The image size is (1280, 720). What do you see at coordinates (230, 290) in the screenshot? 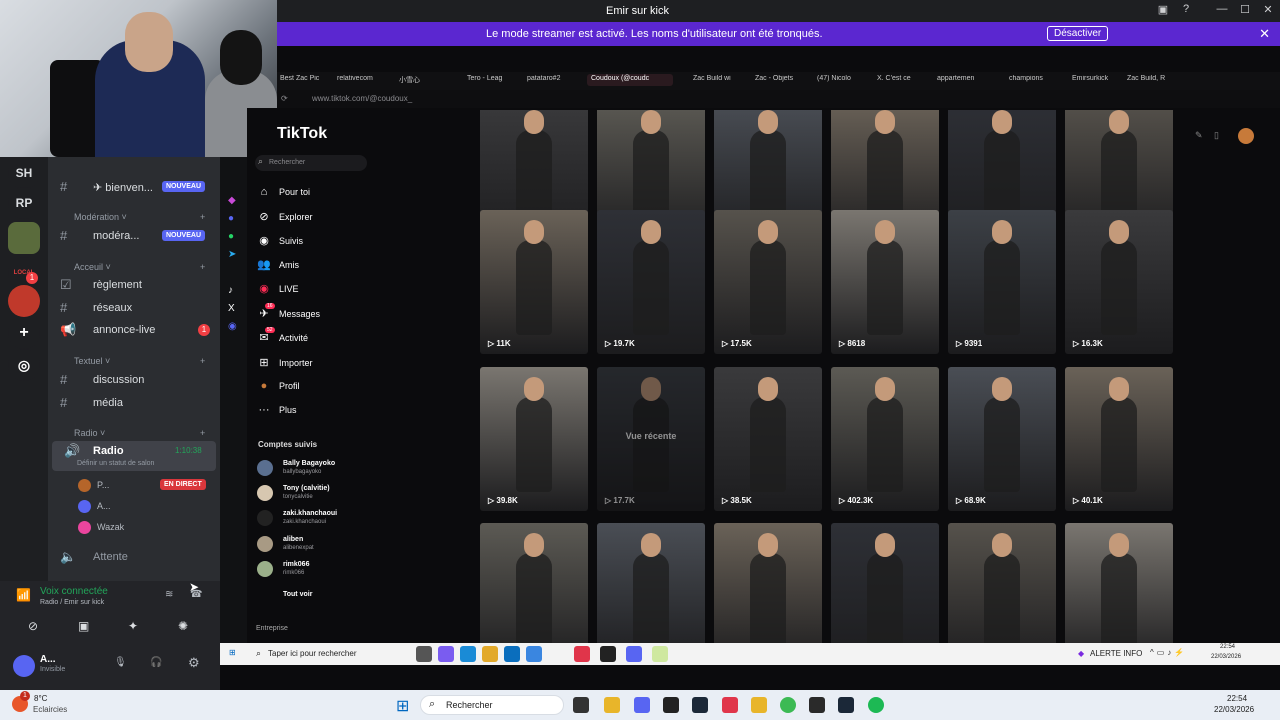
I see `tiktok-icon: ♪` at bounding box center [230, 290].